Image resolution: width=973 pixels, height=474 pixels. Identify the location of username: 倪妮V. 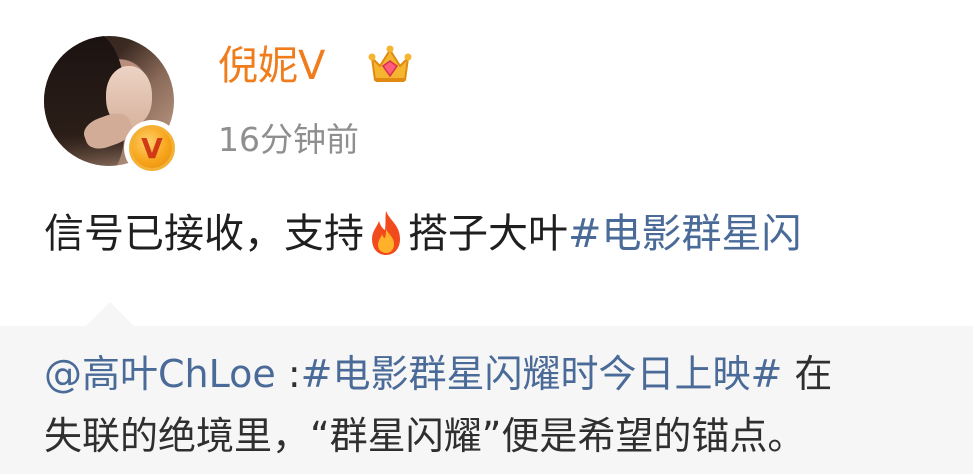
(271, 66).